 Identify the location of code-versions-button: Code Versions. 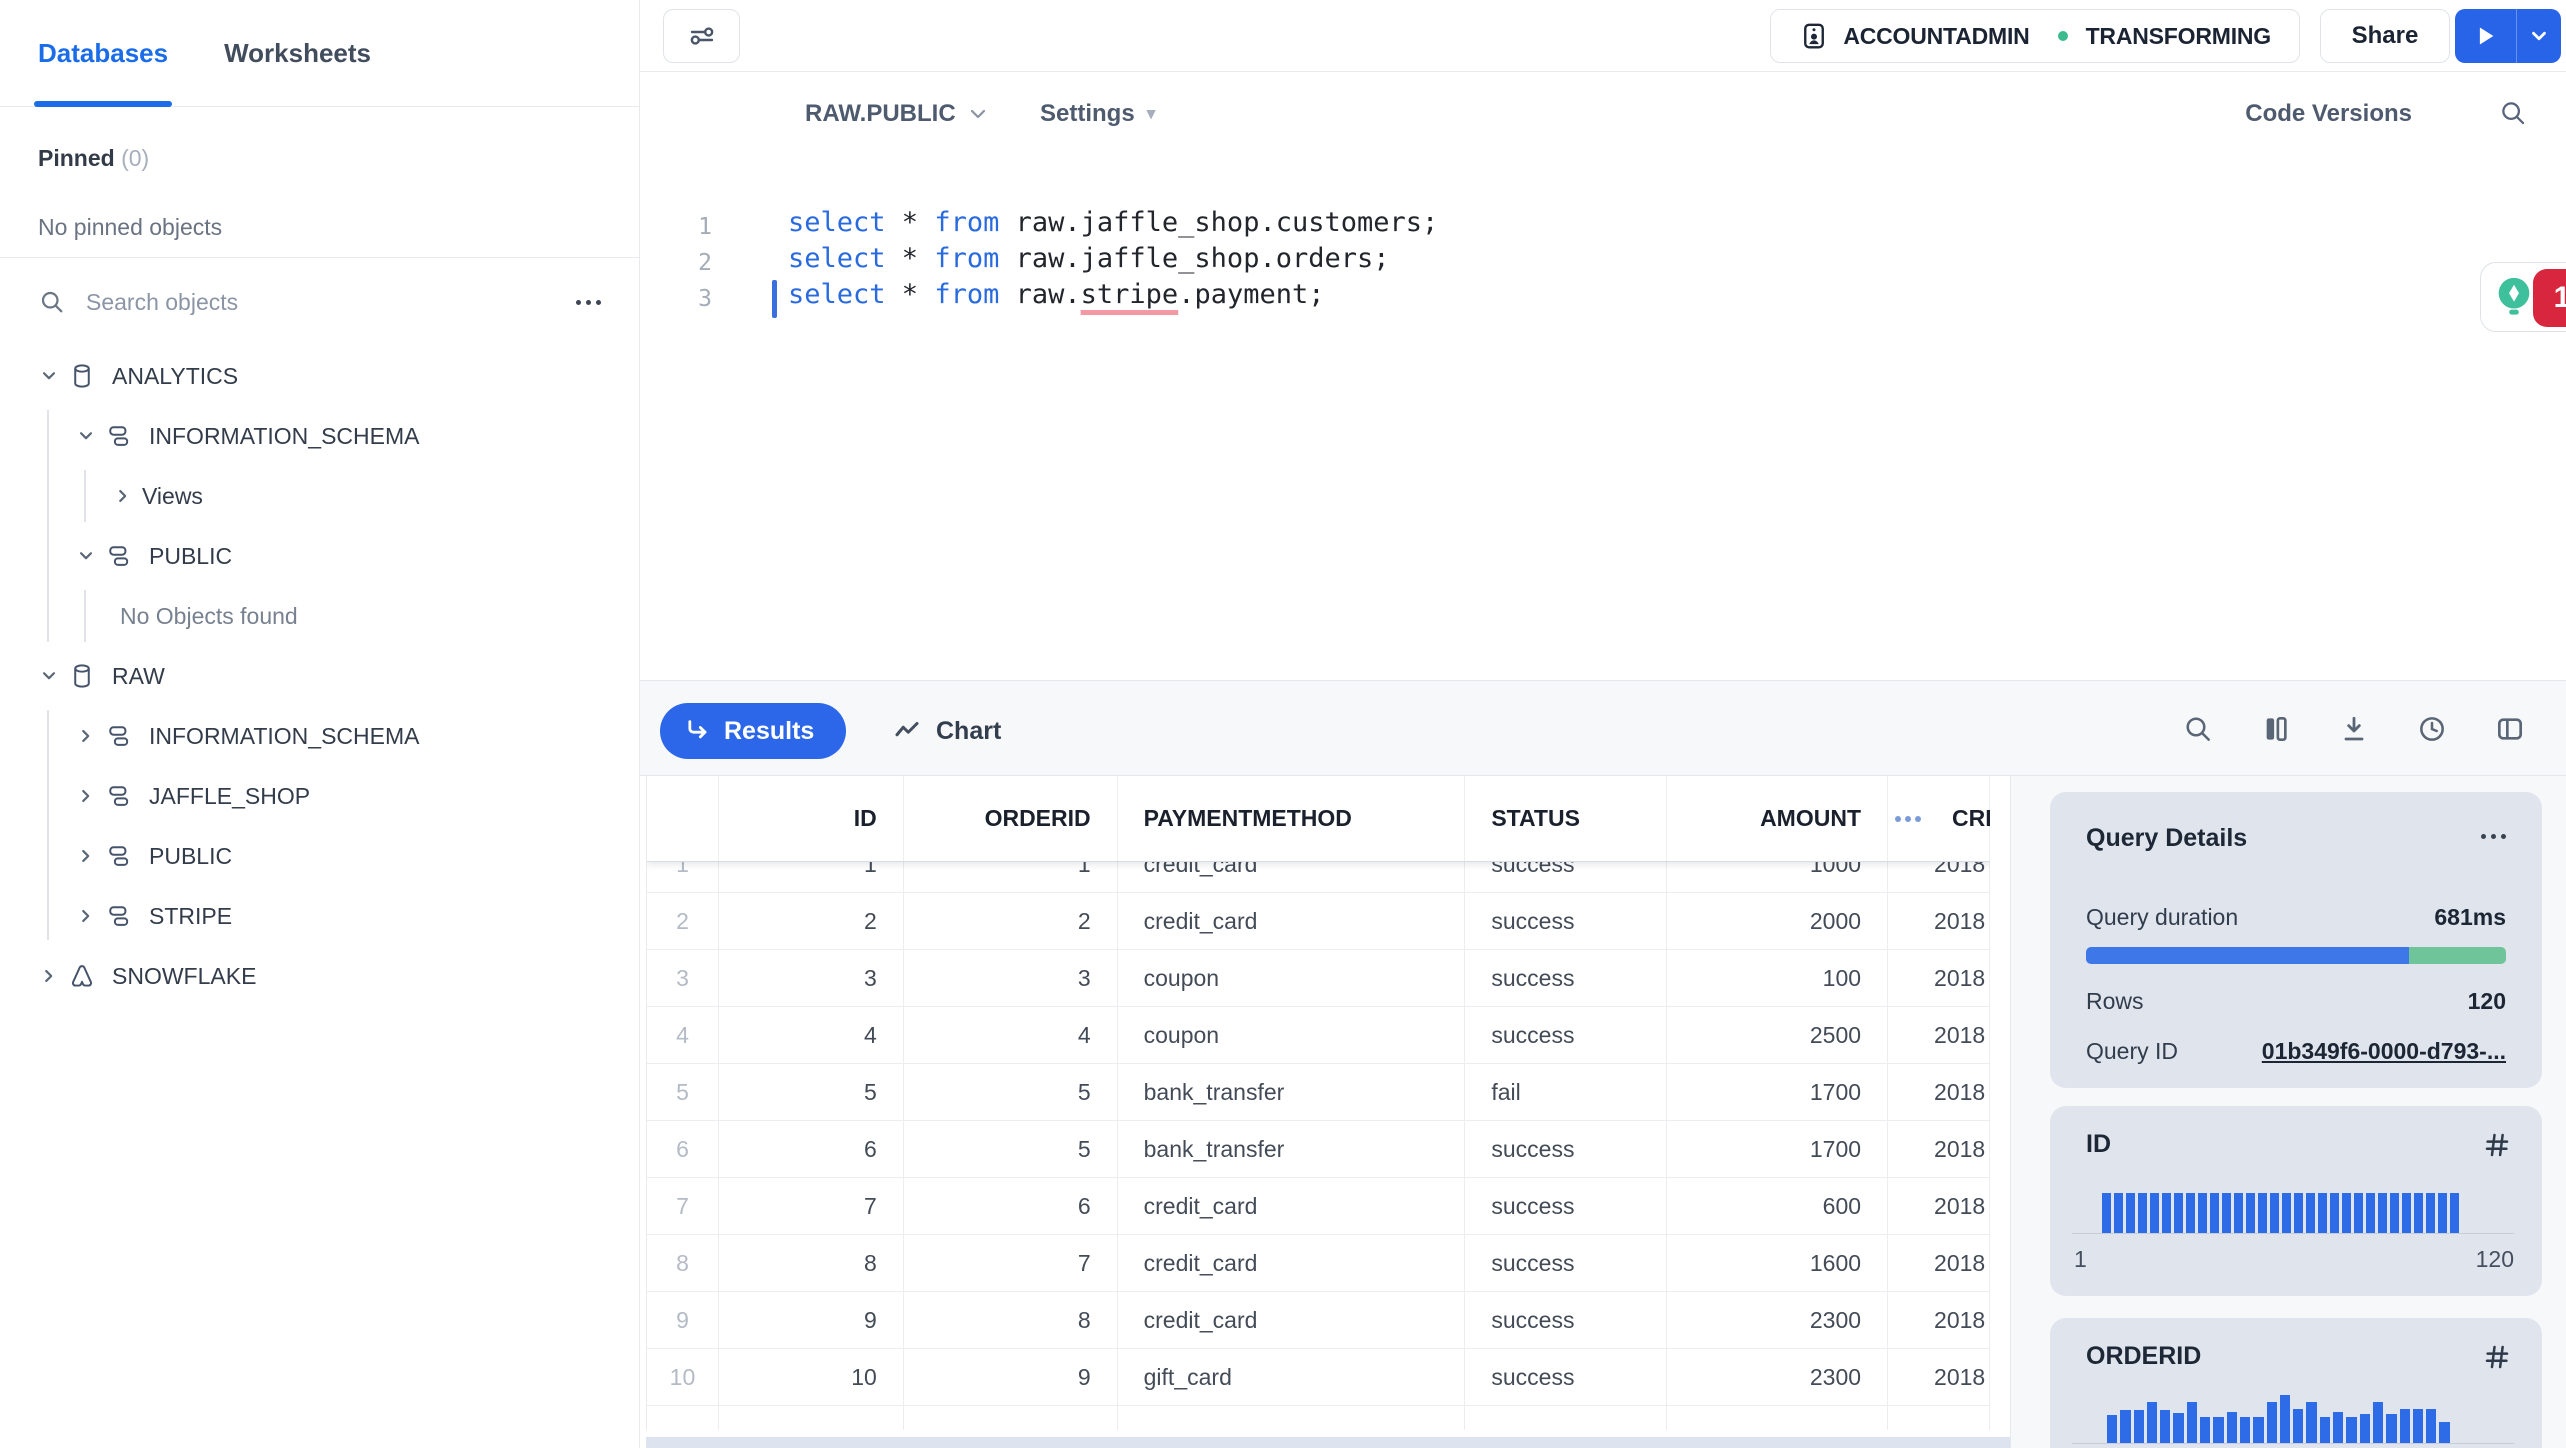
(2328, 114).